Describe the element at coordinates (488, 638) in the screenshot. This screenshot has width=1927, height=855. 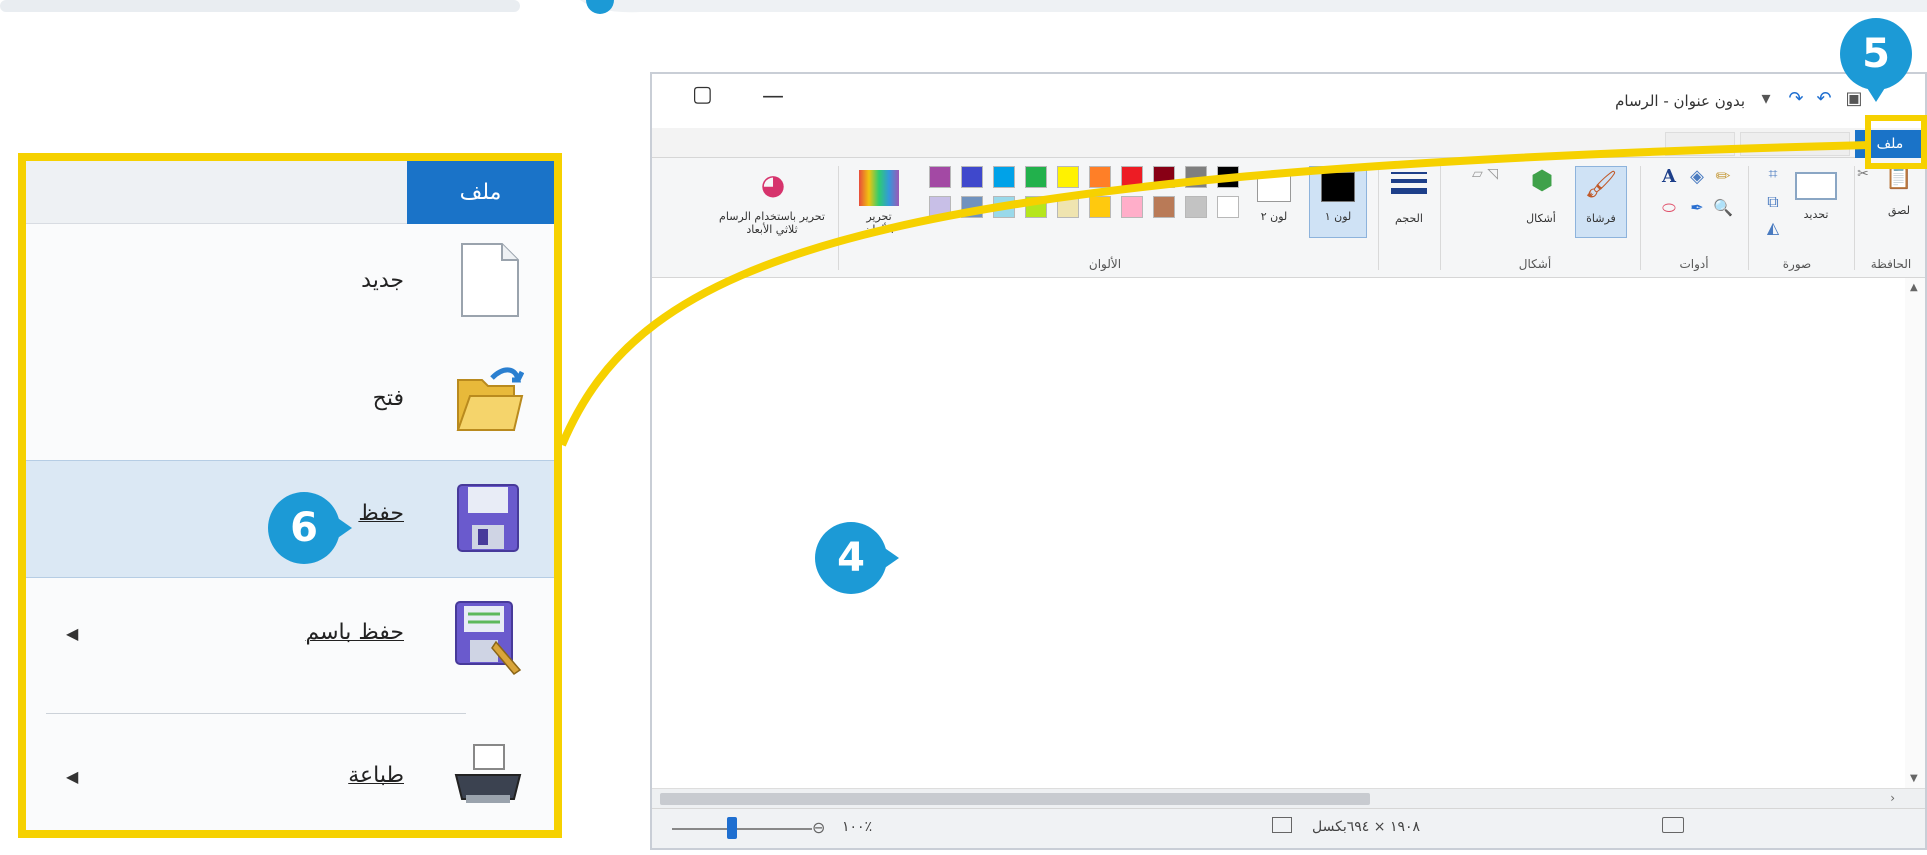
I see `save-as-icon` at that location.